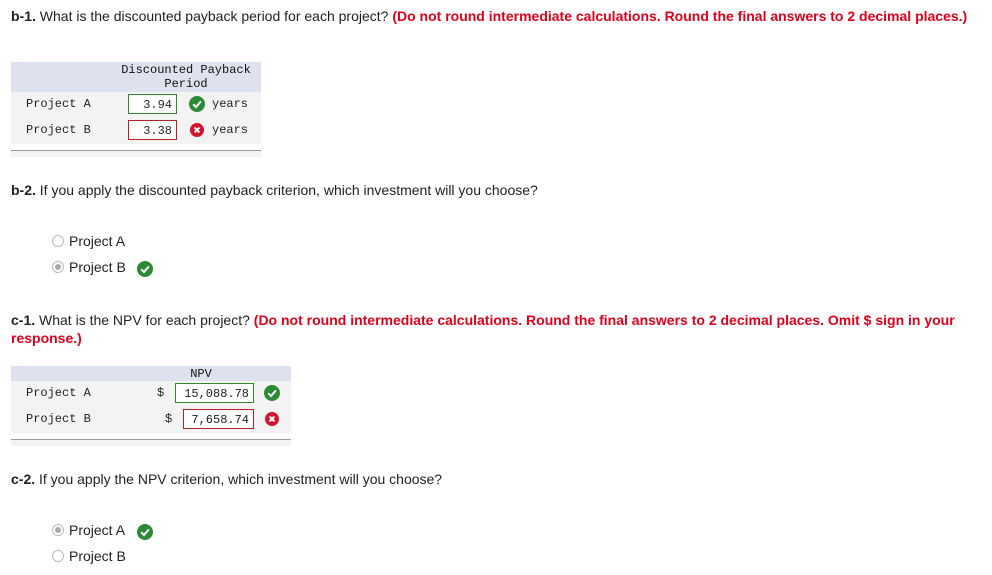 This screenshot has height=575, width=992. I want to click on table-row: Project A 3.94 years, so click(136, 105).